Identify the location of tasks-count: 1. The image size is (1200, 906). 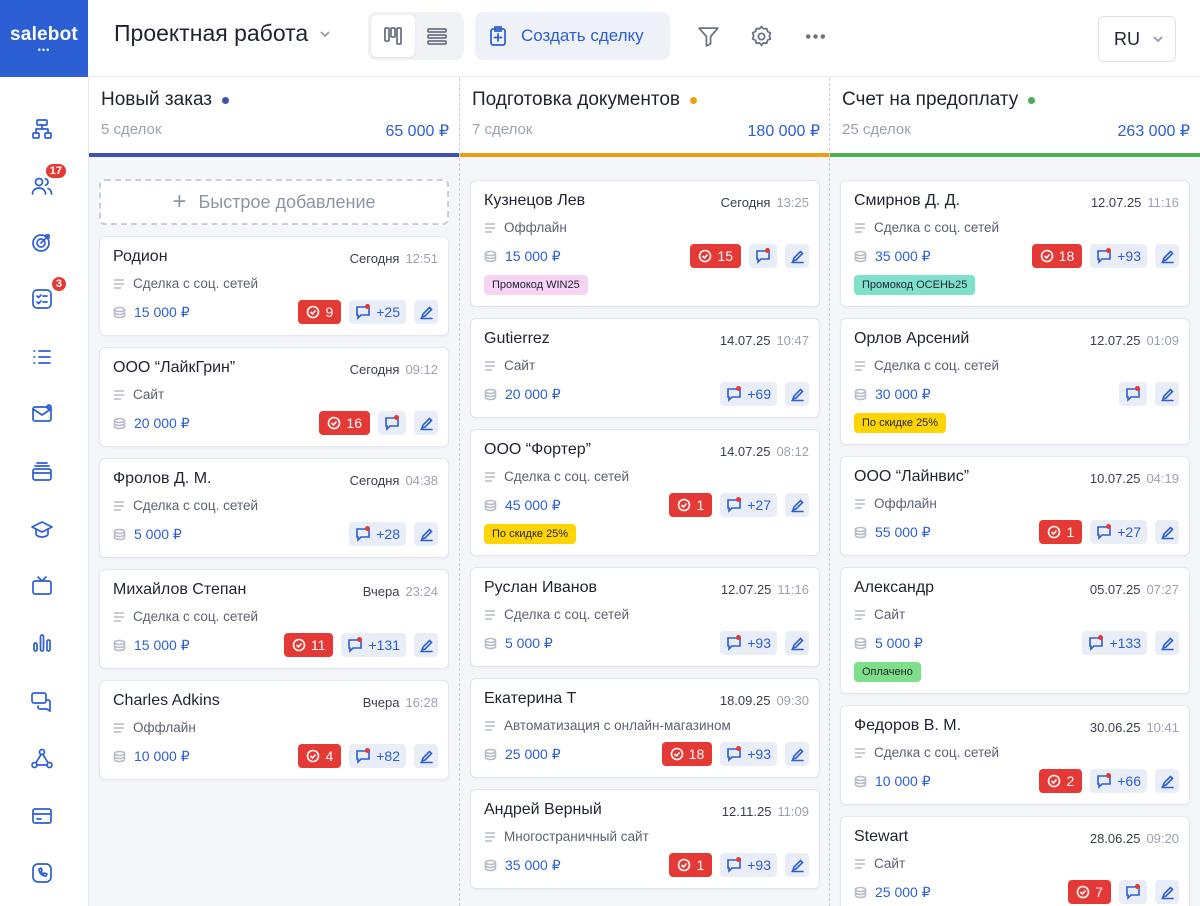
(700, 505).